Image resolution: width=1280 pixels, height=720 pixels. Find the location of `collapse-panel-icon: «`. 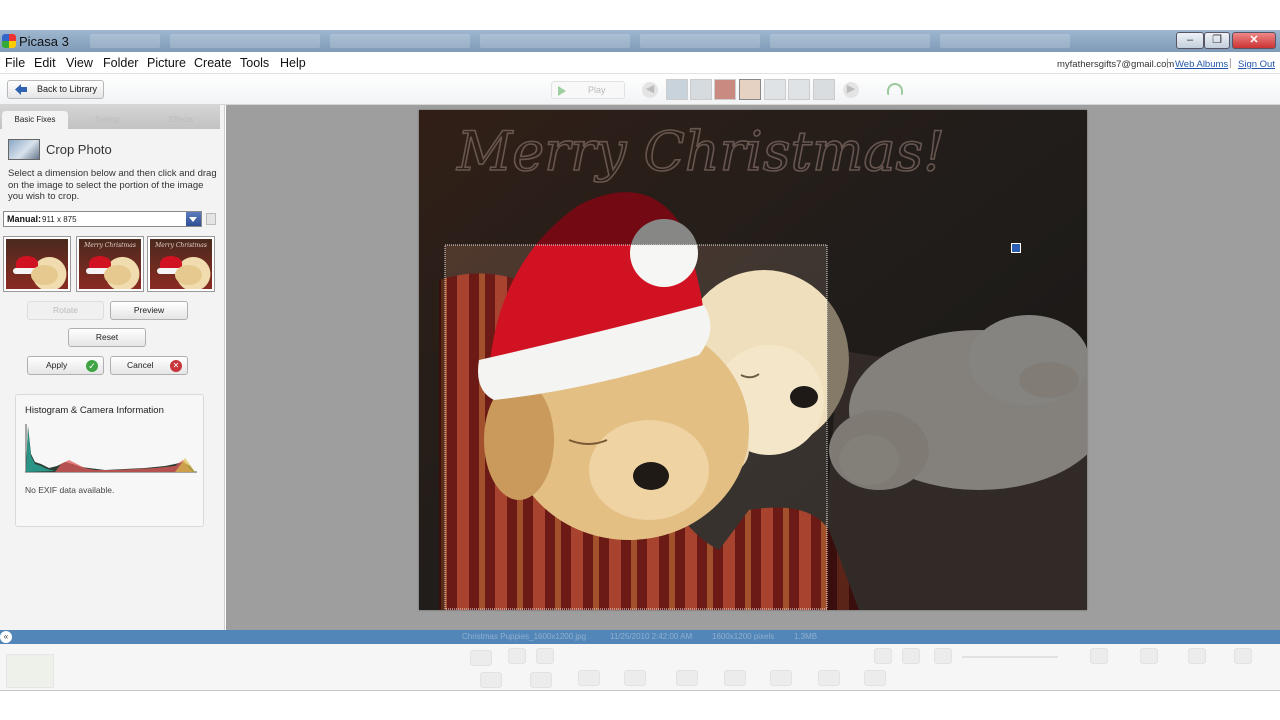

collapse-panel-icon: « is located at coordinates (6, 637).